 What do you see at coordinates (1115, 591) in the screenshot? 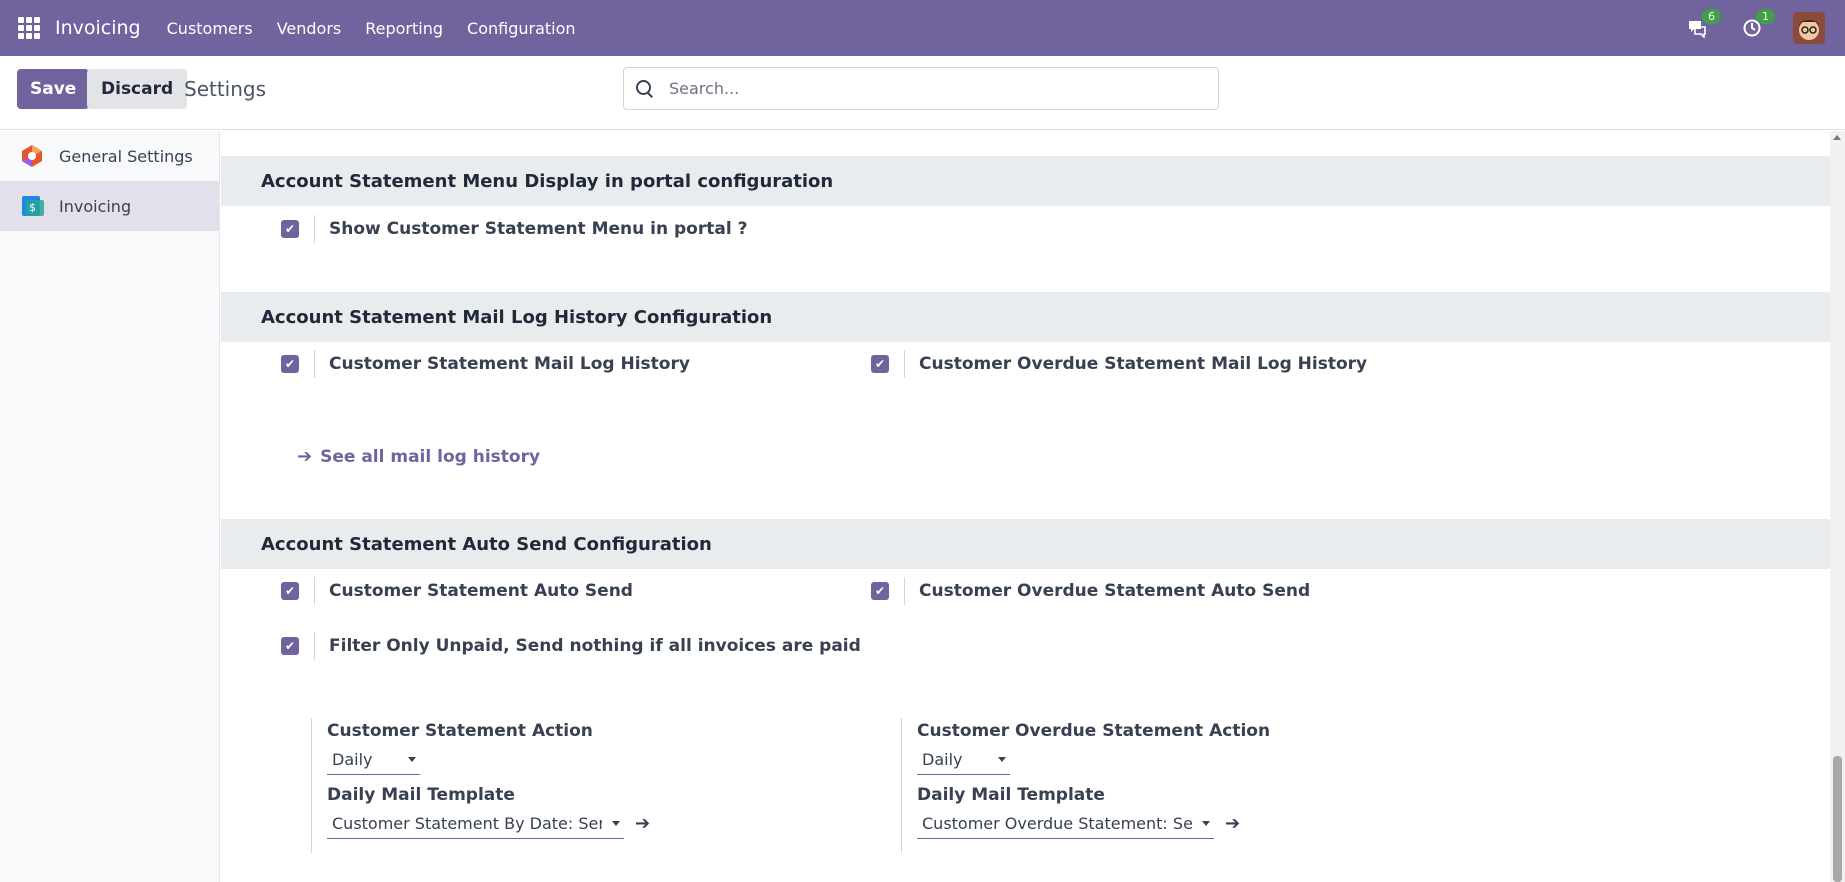
I see `overdue-auto-send-label: Customer Overdue Statement Auto Send` at bounding box center [1115, 591].